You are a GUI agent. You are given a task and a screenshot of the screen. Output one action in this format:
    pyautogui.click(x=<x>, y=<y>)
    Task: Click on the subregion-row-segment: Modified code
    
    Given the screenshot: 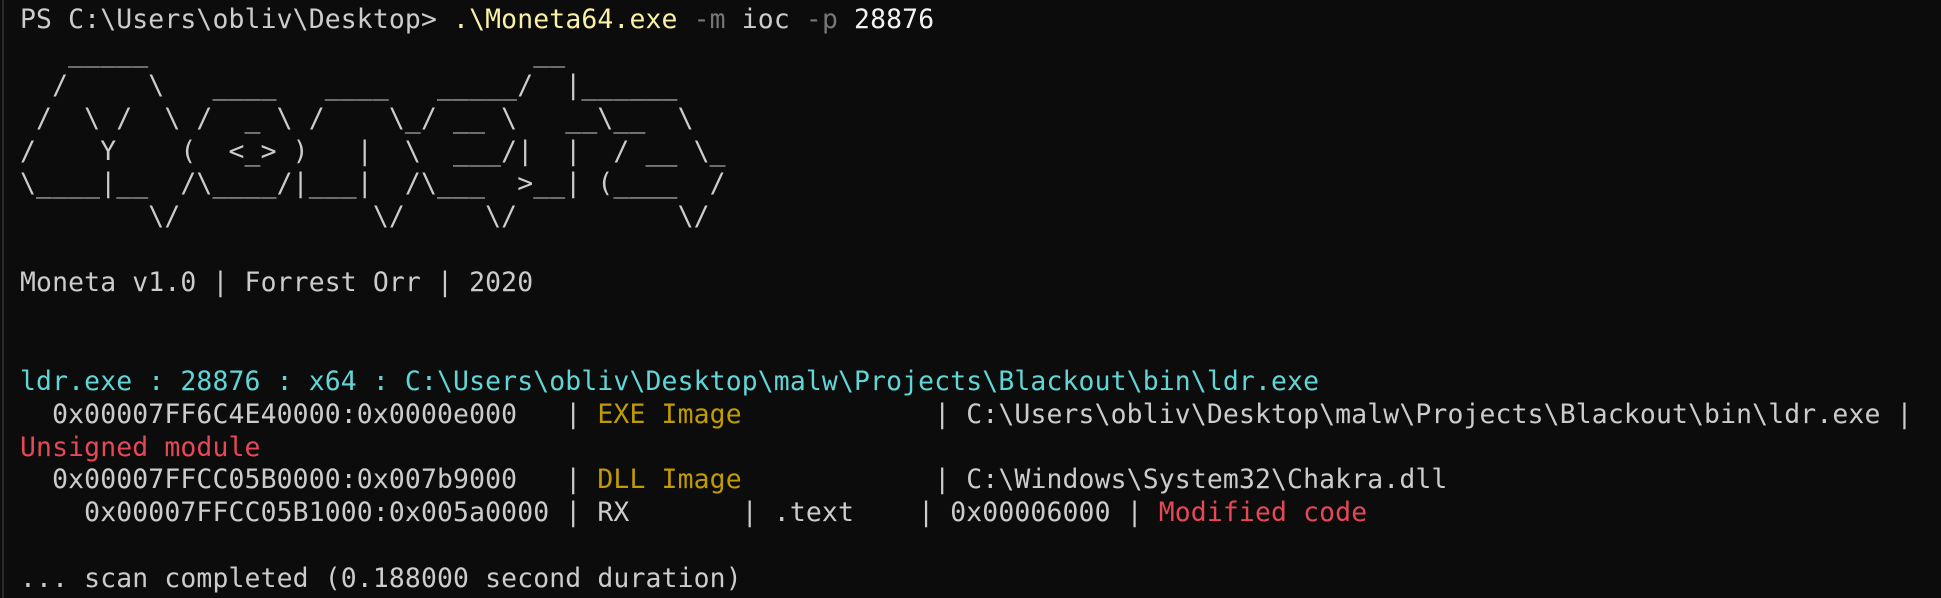 What is the action you would take?
    pyautogui.click(x=1263, y=513)
    